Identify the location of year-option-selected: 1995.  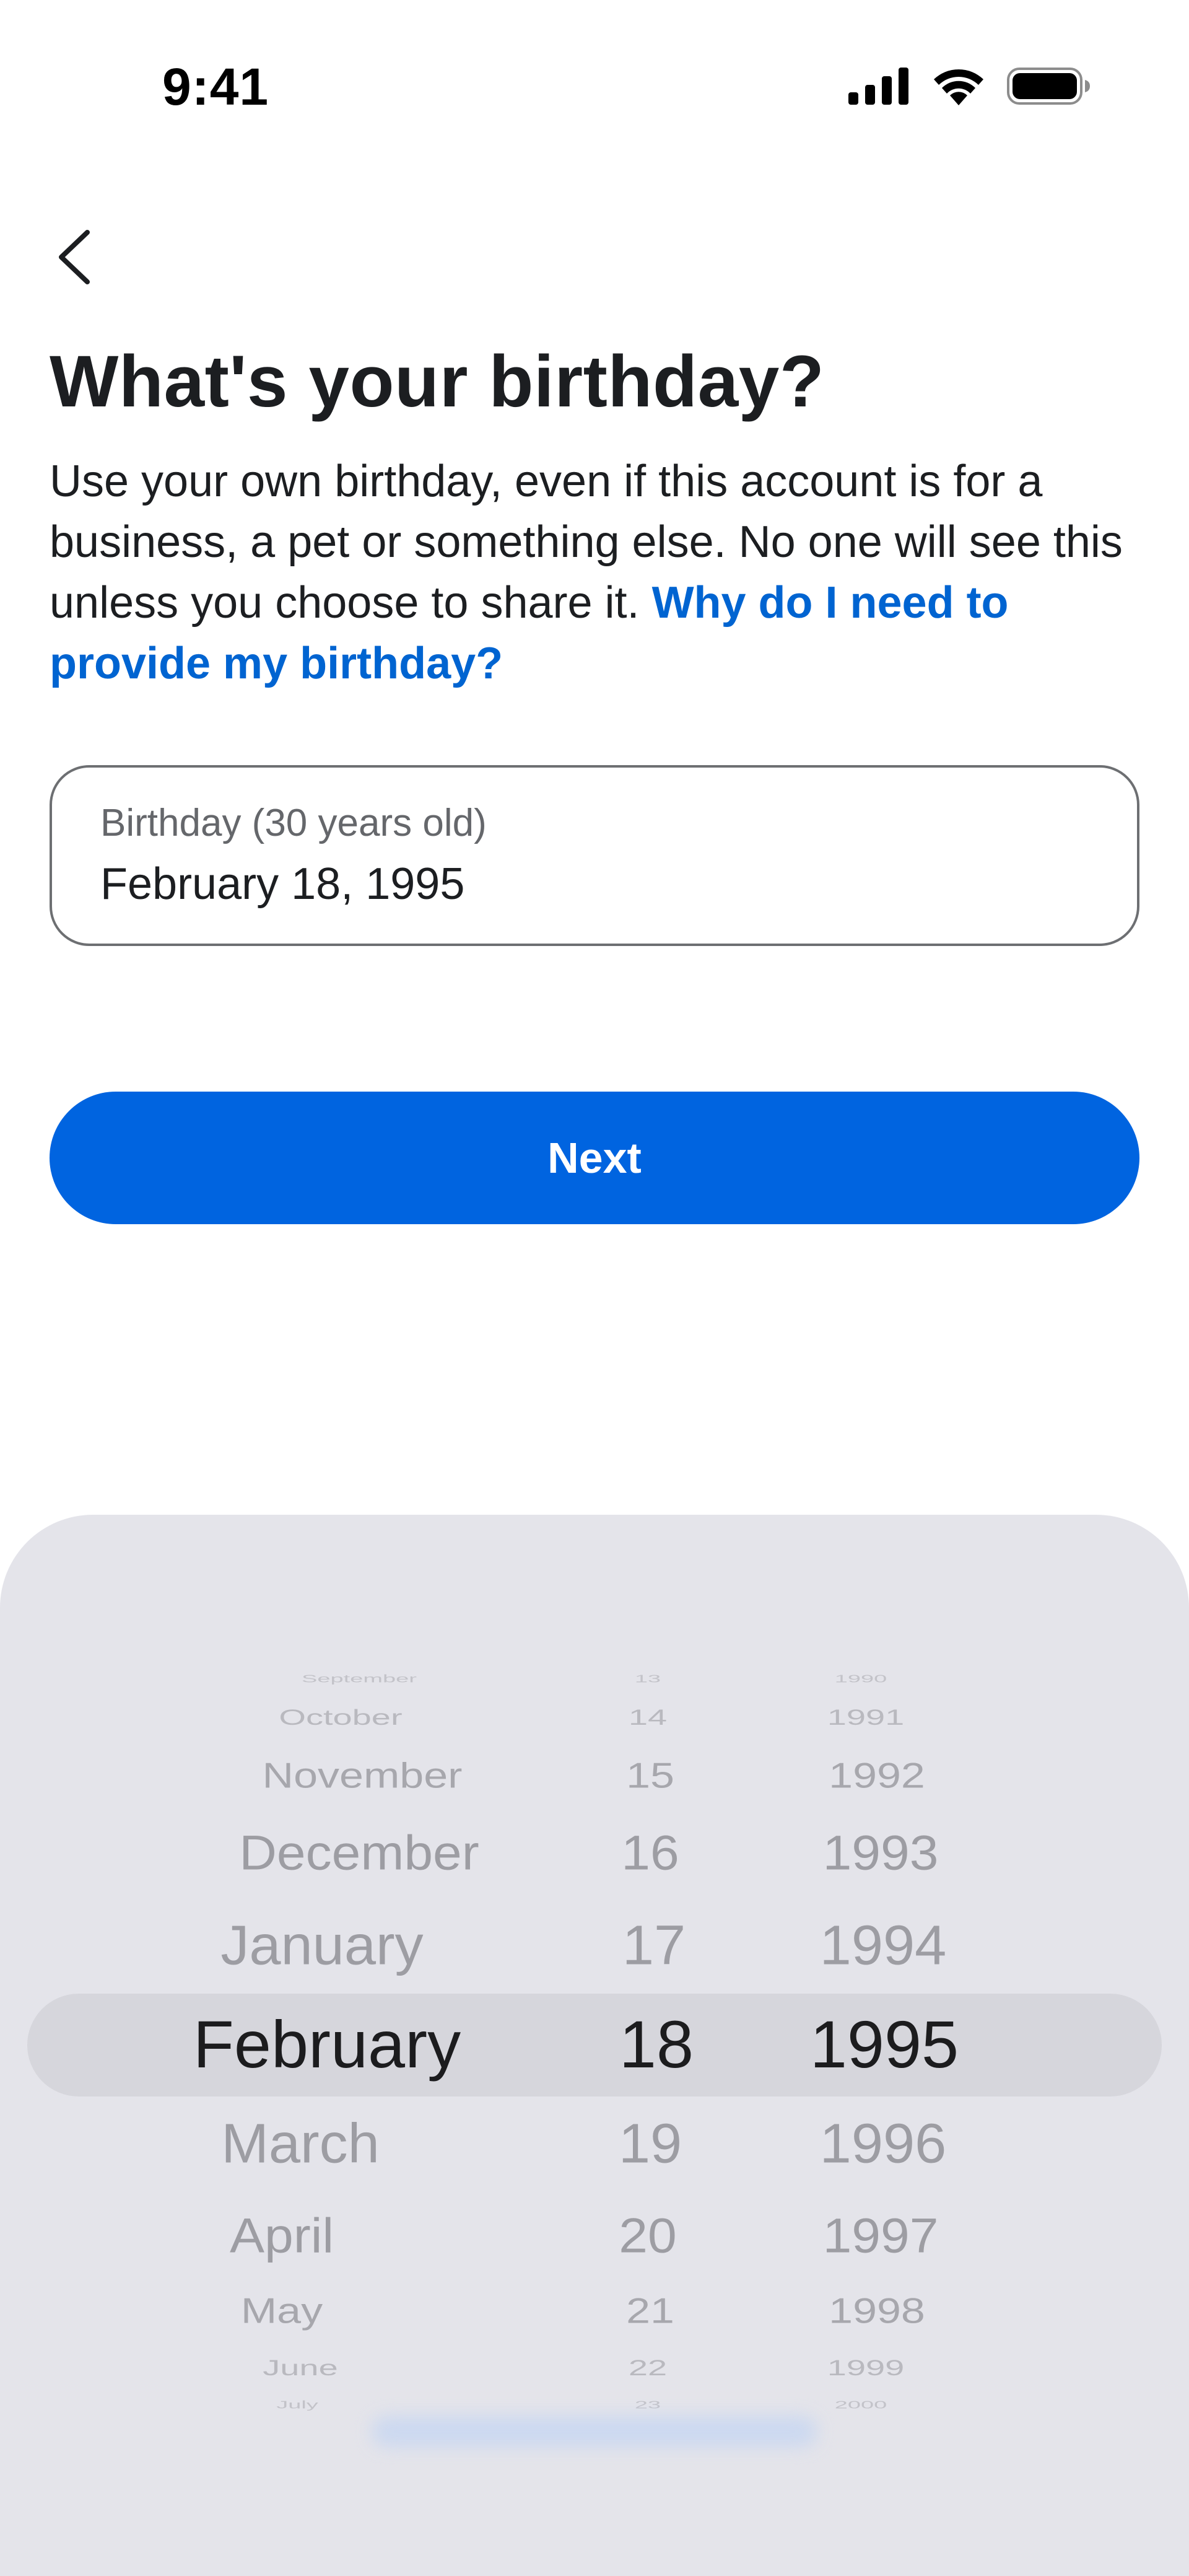
(884, 2044).